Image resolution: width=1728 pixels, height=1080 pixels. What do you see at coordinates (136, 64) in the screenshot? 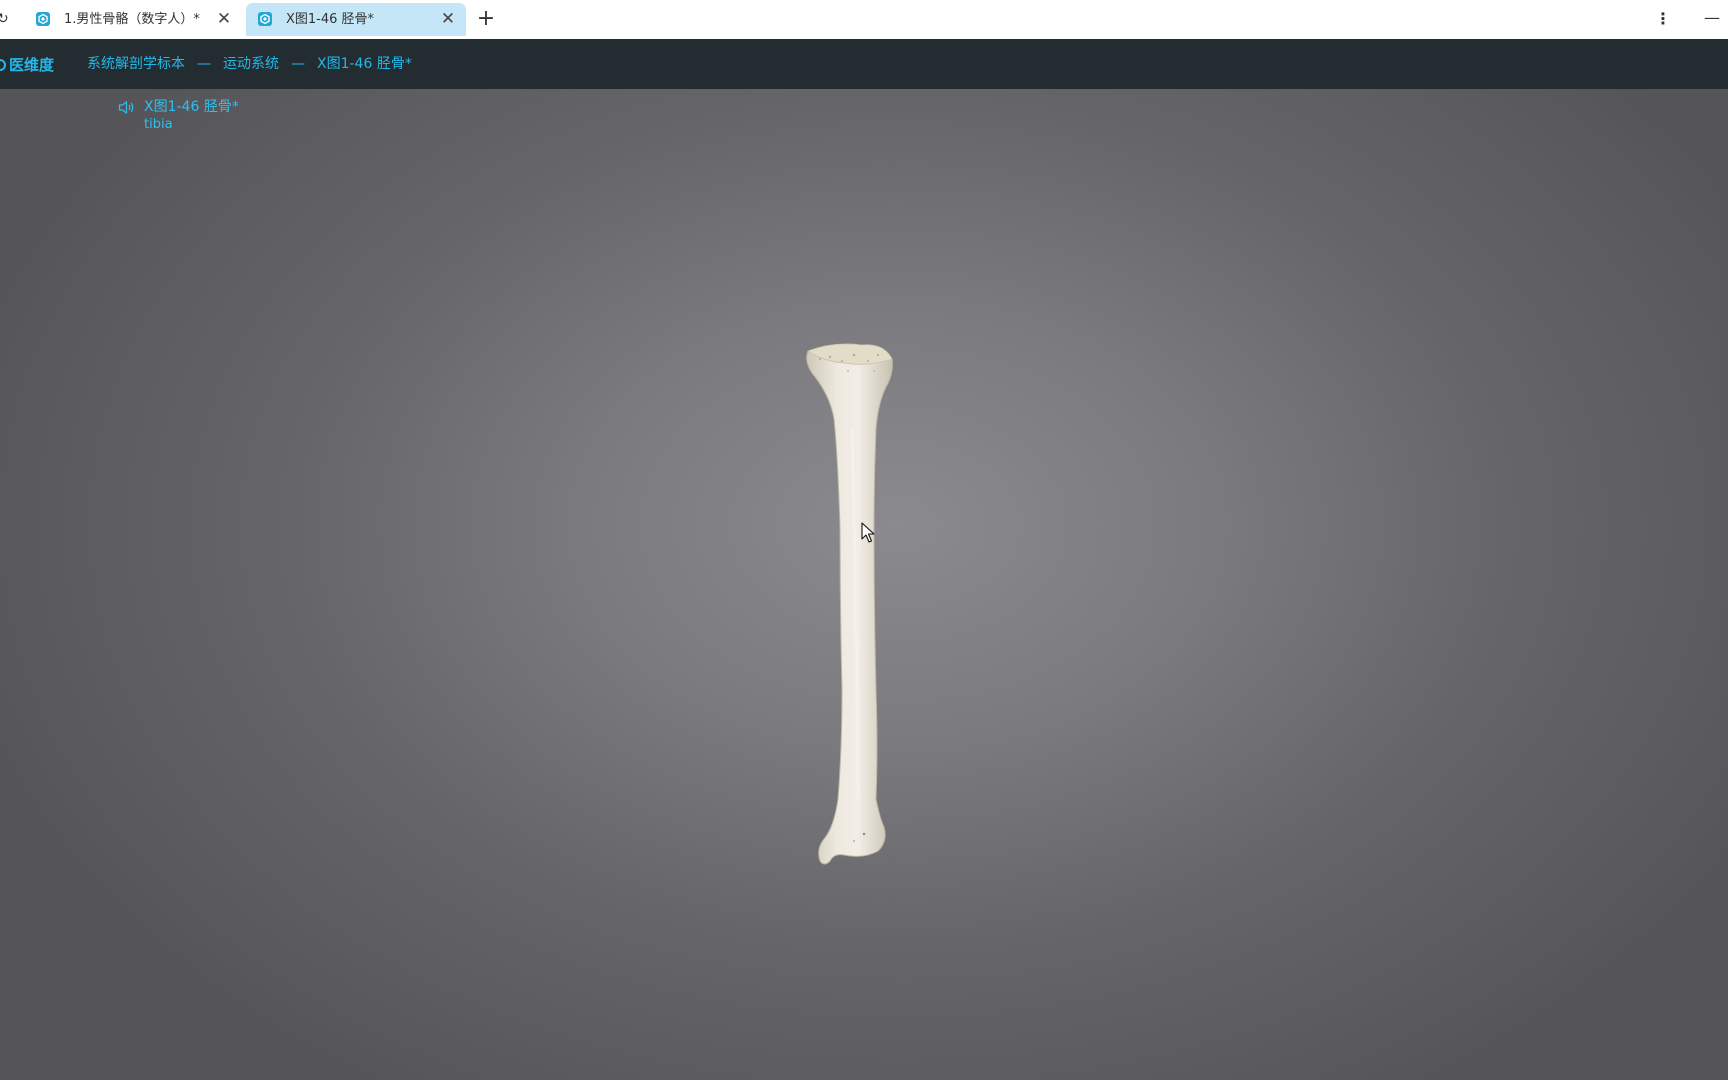
I see `breadcrumb-item-anatomy-specimens: 系统解剖学标本` at bounding box center [136, 64].